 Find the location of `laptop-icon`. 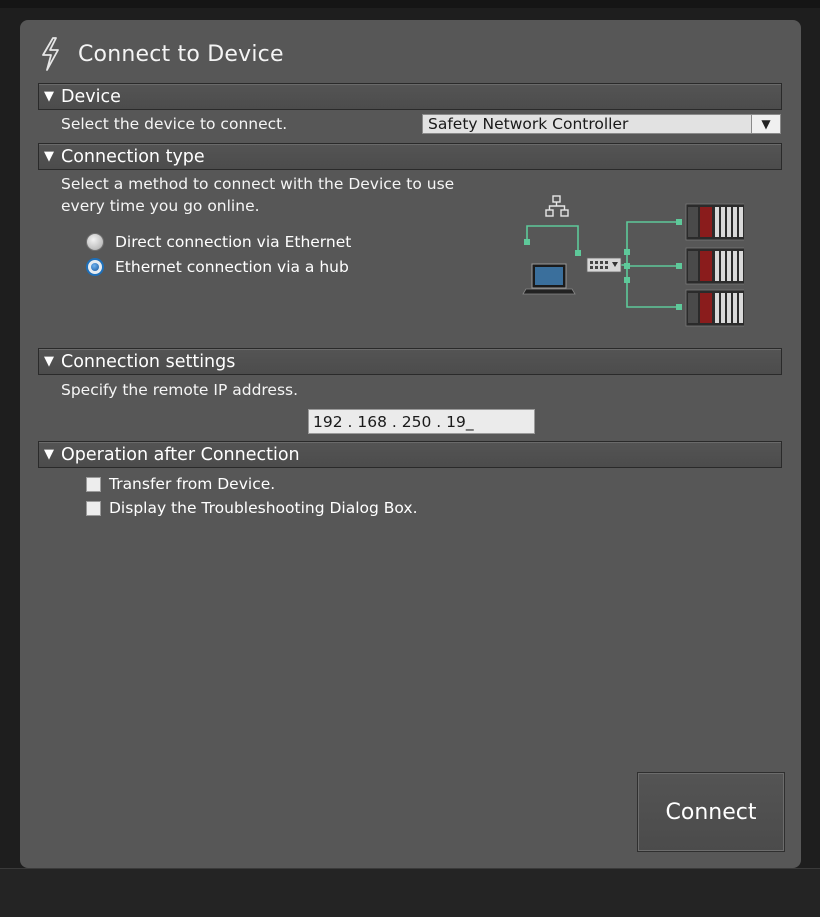

laptop-icon is located at coordinates (549, 279).